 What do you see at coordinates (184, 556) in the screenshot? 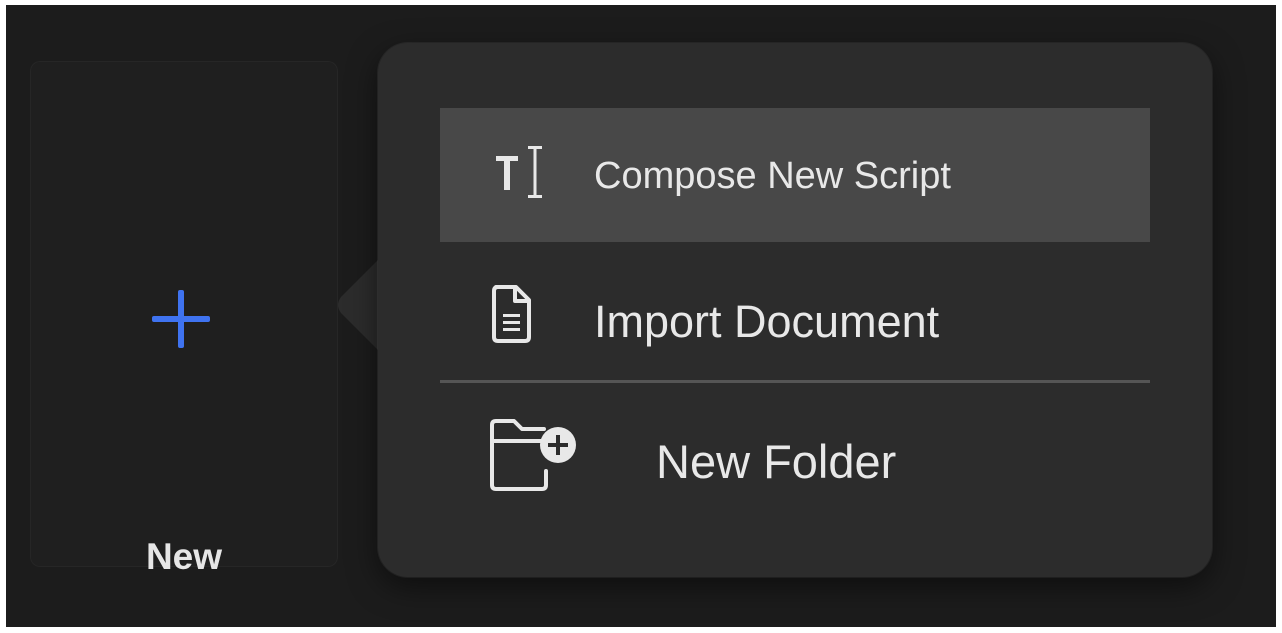
I see `new-button-label: New` at bounding box center [184, 556].